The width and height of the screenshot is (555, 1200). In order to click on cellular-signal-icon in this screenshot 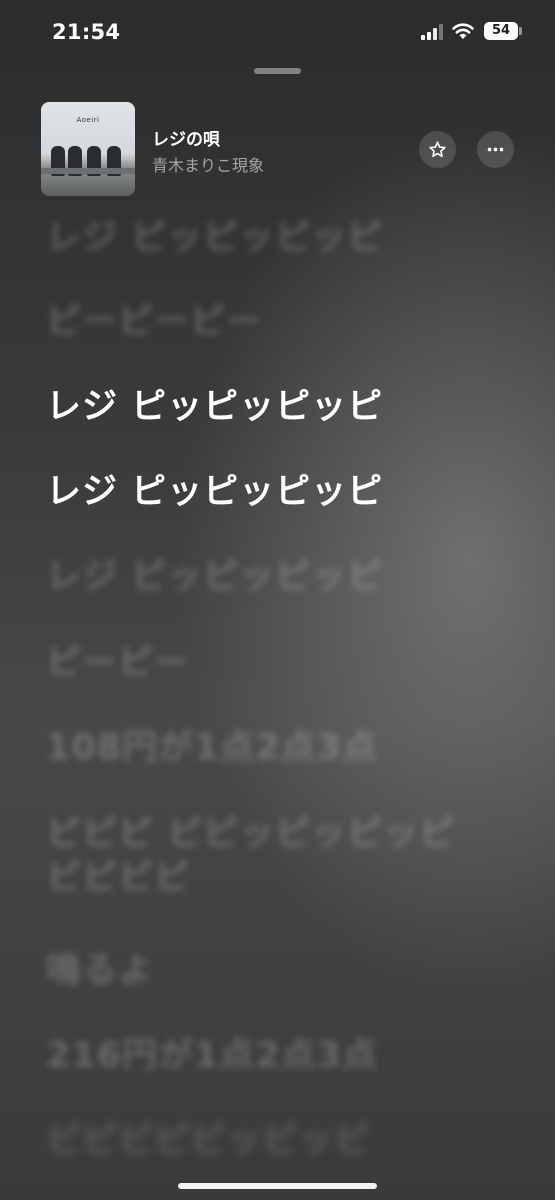, I will do `click(432, 32)`.